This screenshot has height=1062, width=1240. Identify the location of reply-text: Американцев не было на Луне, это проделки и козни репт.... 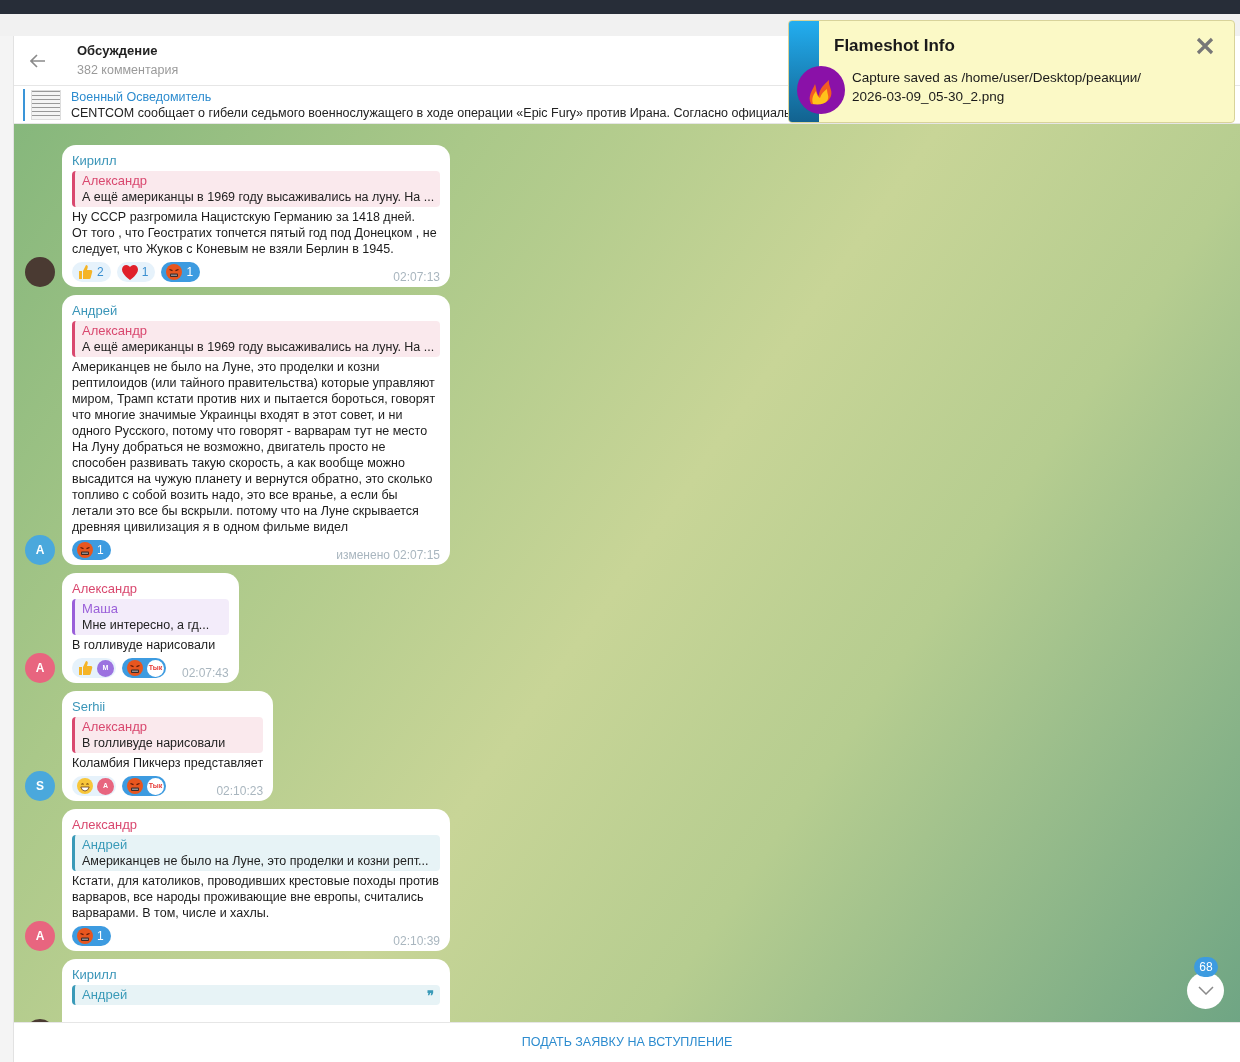
(256, 861).